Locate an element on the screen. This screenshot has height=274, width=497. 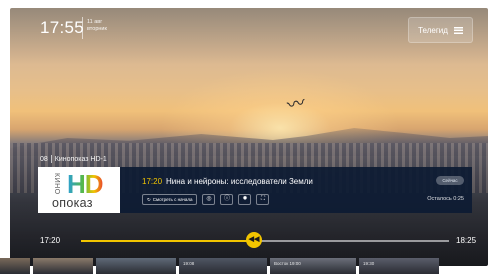
thumbnail-strip: 19:08 Восток 19:00 19:30 is located at coordinates (239, 266).